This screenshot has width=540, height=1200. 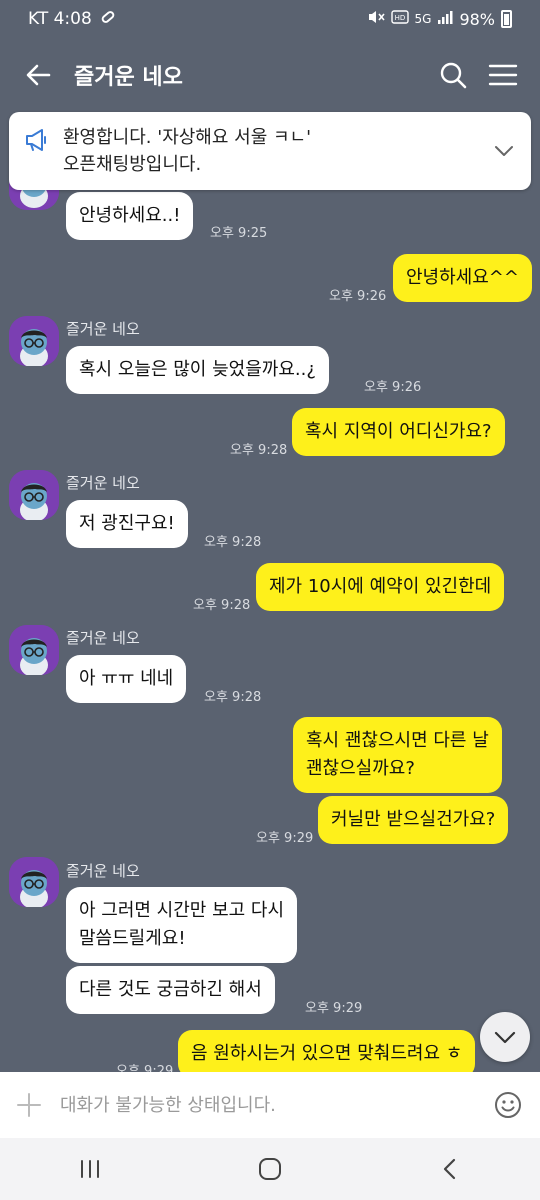 I want to click on plus-icon, so click(x=29, y=1105).